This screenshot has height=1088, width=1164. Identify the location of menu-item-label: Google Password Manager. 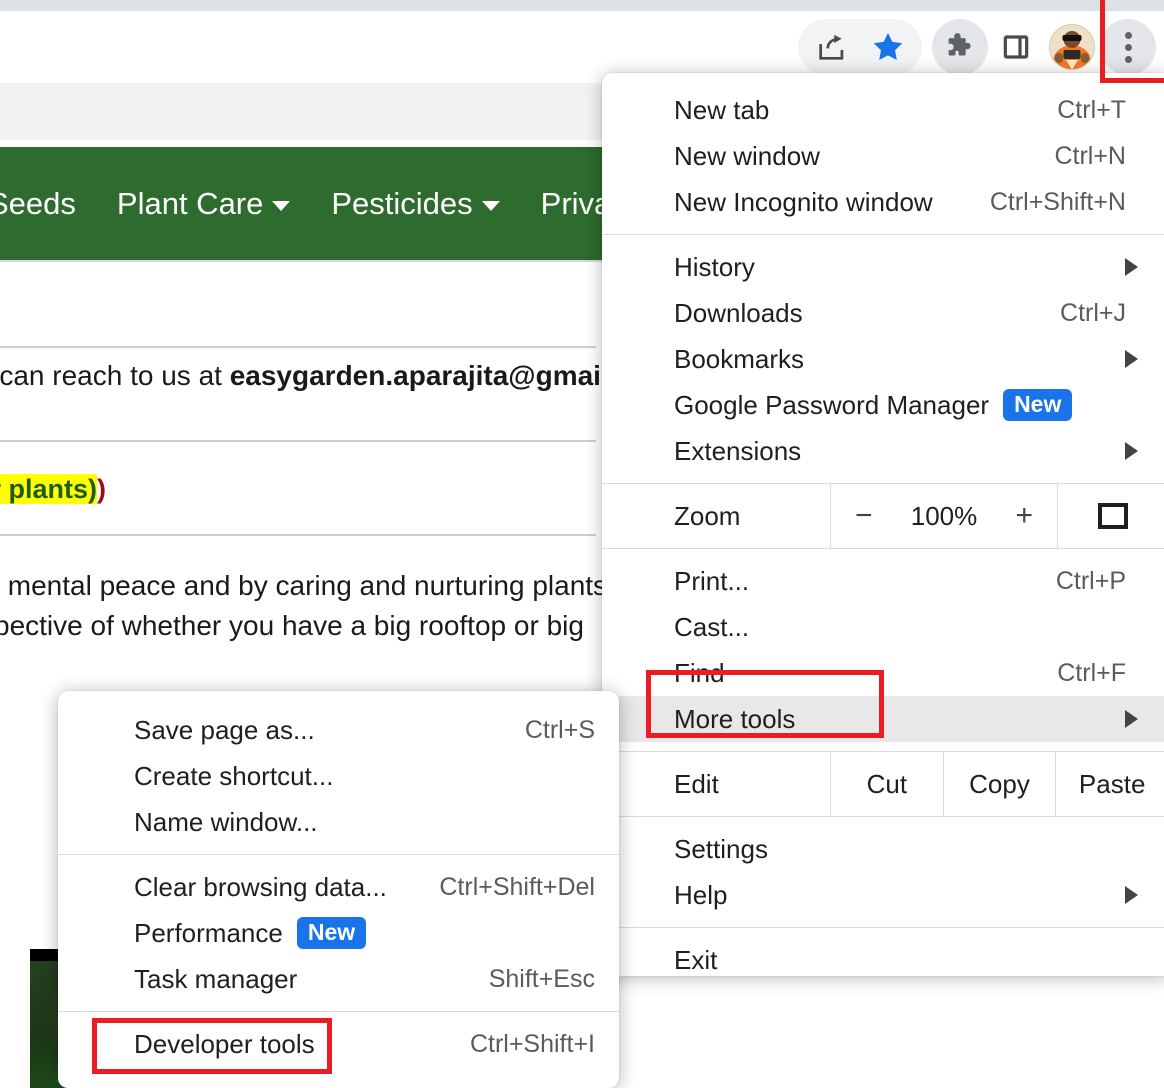
(832, 404).